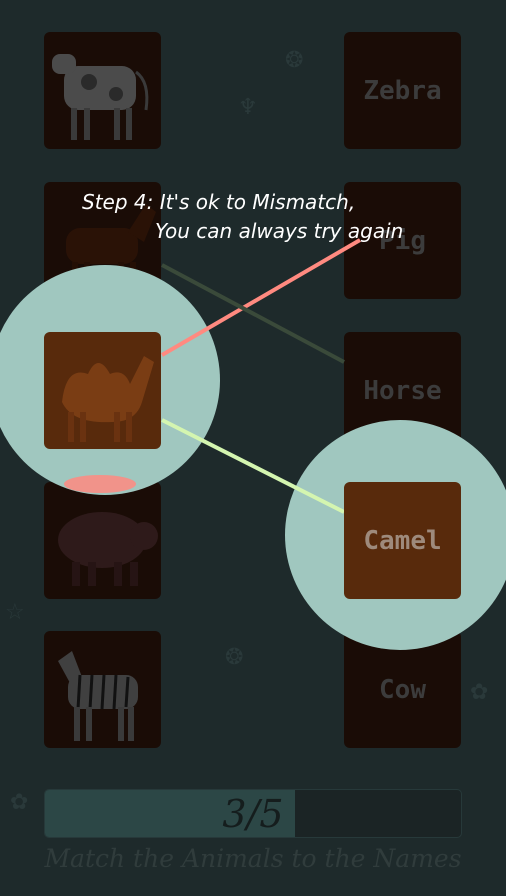 The image size is (506, 896). What do you see at coordinates (100, 97) in the screenshot?
I see `cow-icon` at bounding box center [100, 97].